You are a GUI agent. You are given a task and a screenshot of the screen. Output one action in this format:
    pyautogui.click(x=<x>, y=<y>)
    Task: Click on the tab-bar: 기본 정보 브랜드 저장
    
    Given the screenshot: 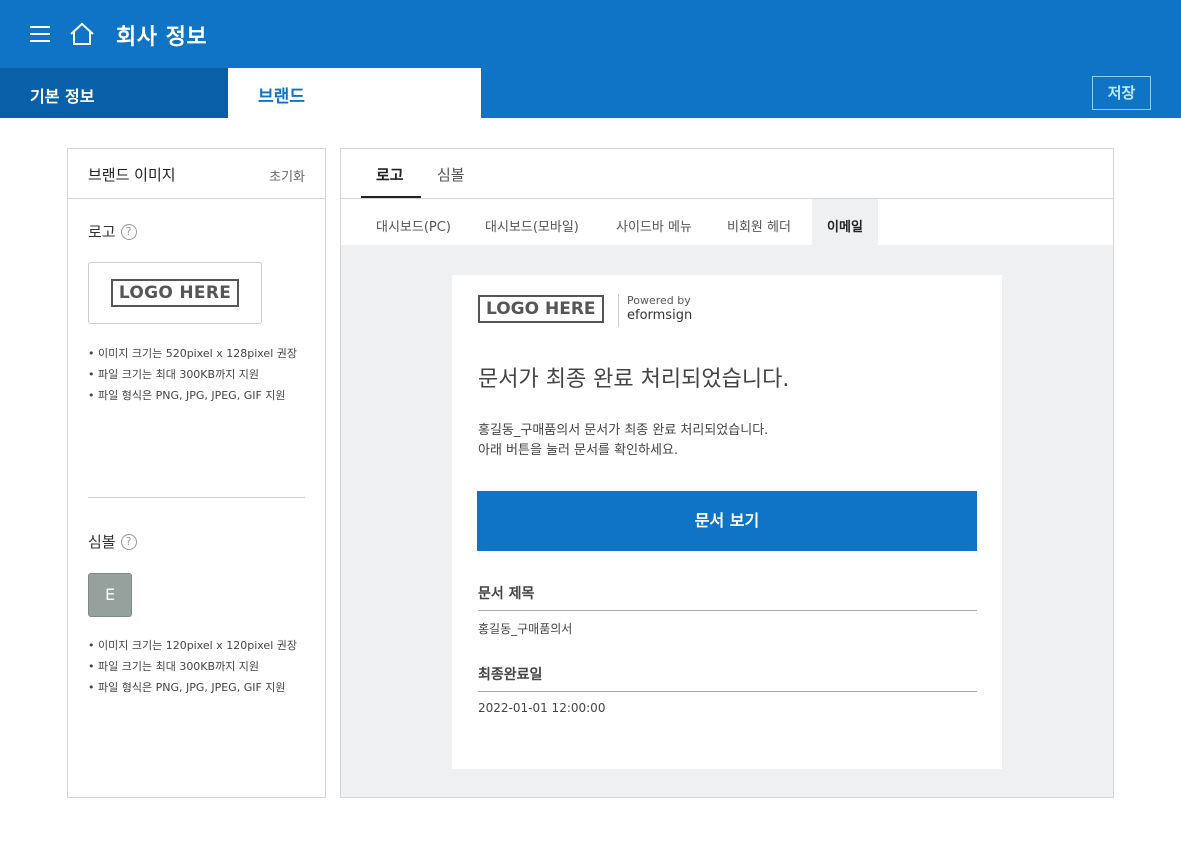 What is the action you would take?
    pyautogui.click(x=590, y=93)
    